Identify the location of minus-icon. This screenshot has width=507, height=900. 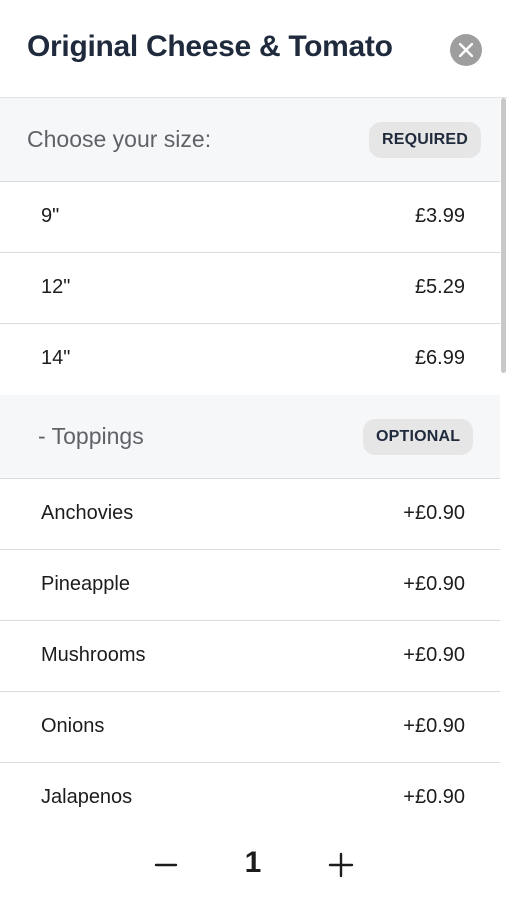
(166, 865).